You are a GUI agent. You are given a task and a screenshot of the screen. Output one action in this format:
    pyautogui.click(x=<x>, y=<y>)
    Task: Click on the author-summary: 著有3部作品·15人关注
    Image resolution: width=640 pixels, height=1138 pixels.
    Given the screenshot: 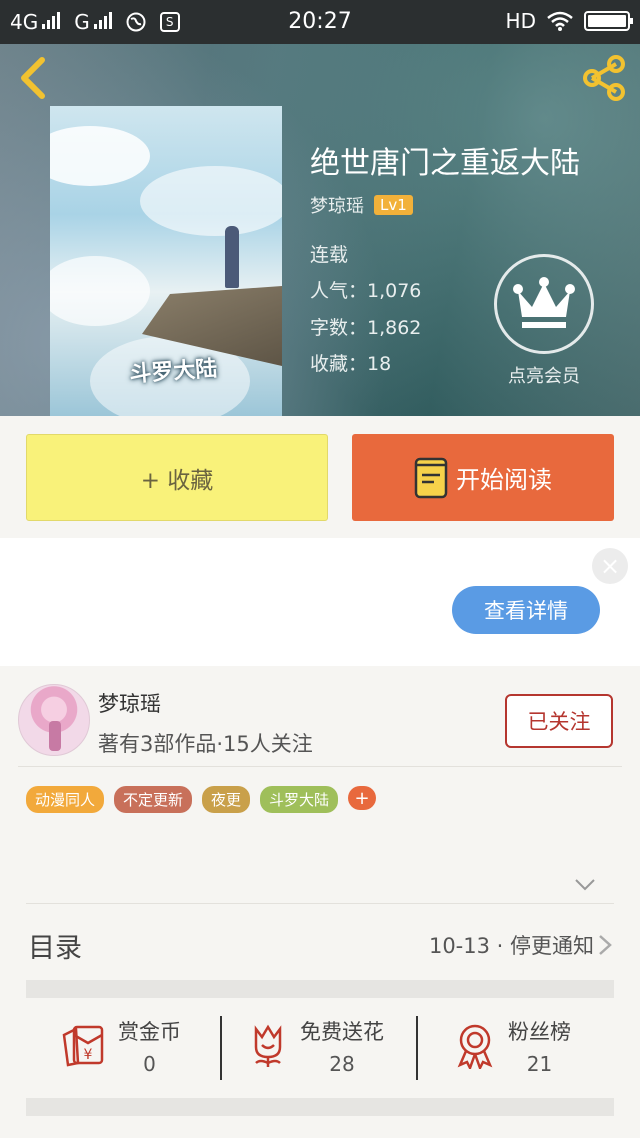 What is the action you would take?
    pyautogui.click(x=205, y=744)
    